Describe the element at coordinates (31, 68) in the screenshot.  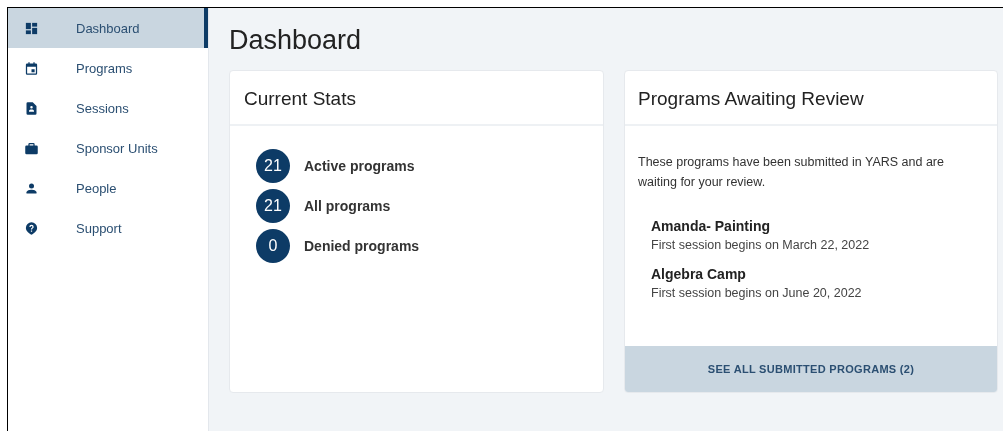
I see `calendar-icon` at that location.